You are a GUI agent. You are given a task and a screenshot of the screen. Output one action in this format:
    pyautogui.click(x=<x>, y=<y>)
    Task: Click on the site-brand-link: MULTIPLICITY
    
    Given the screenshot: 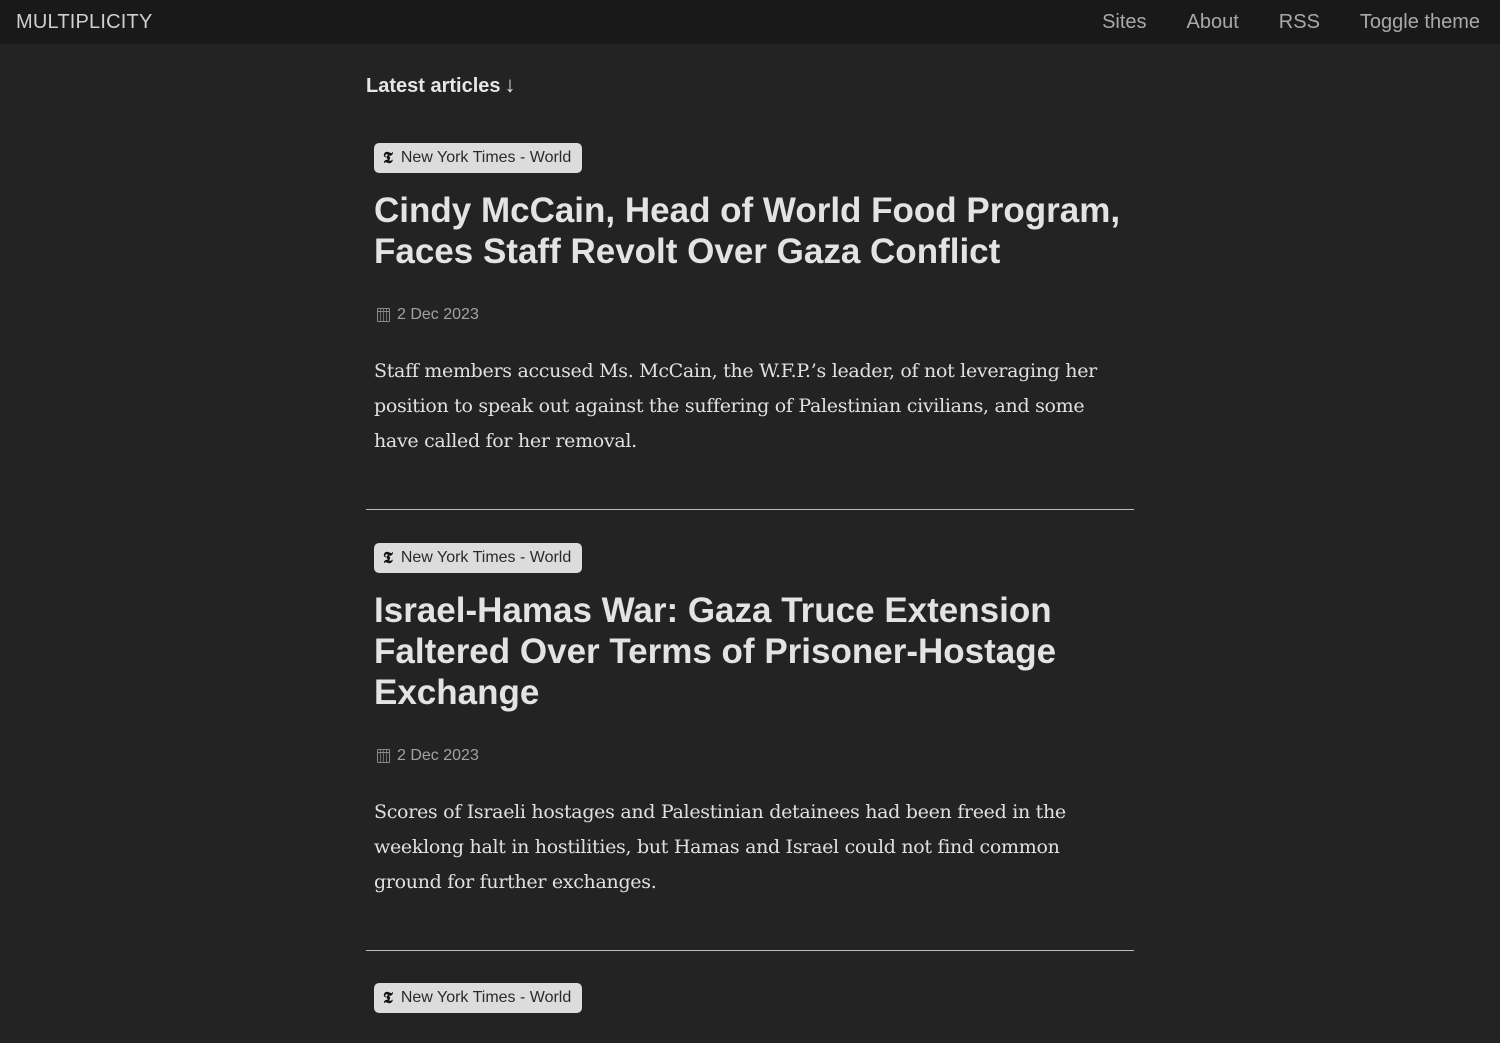 What is the action you would take?
    pyautogui.click(x=84, y=22)
    